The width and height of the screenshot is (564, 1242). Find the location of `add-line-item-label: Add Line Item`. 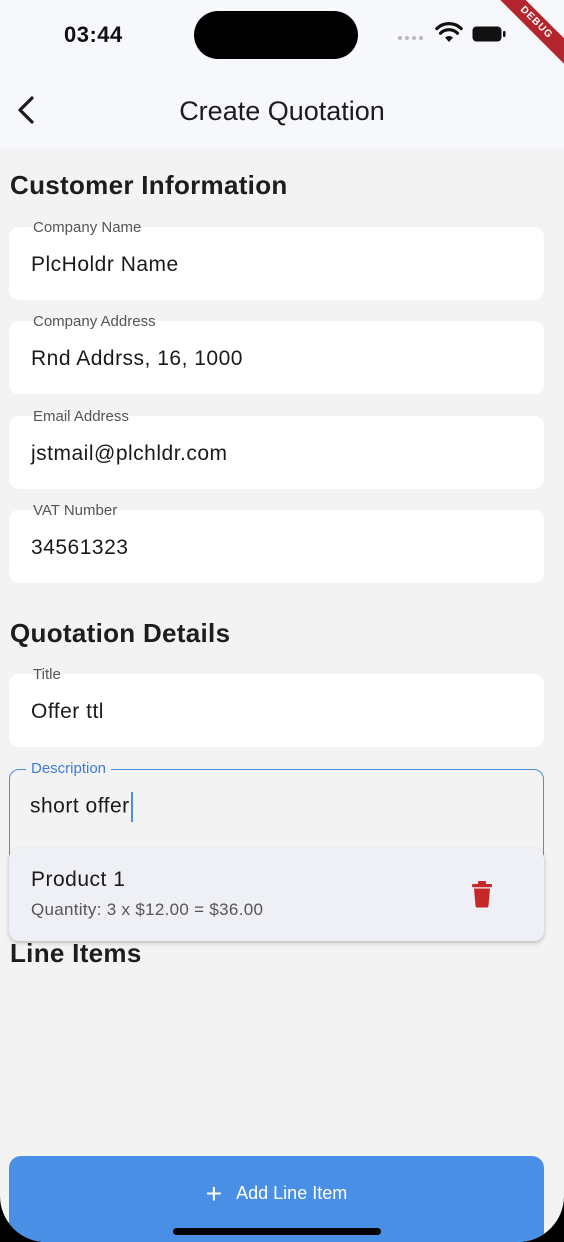

add-line-item-label: Add Line Item is located at coordinates (292, 1192).